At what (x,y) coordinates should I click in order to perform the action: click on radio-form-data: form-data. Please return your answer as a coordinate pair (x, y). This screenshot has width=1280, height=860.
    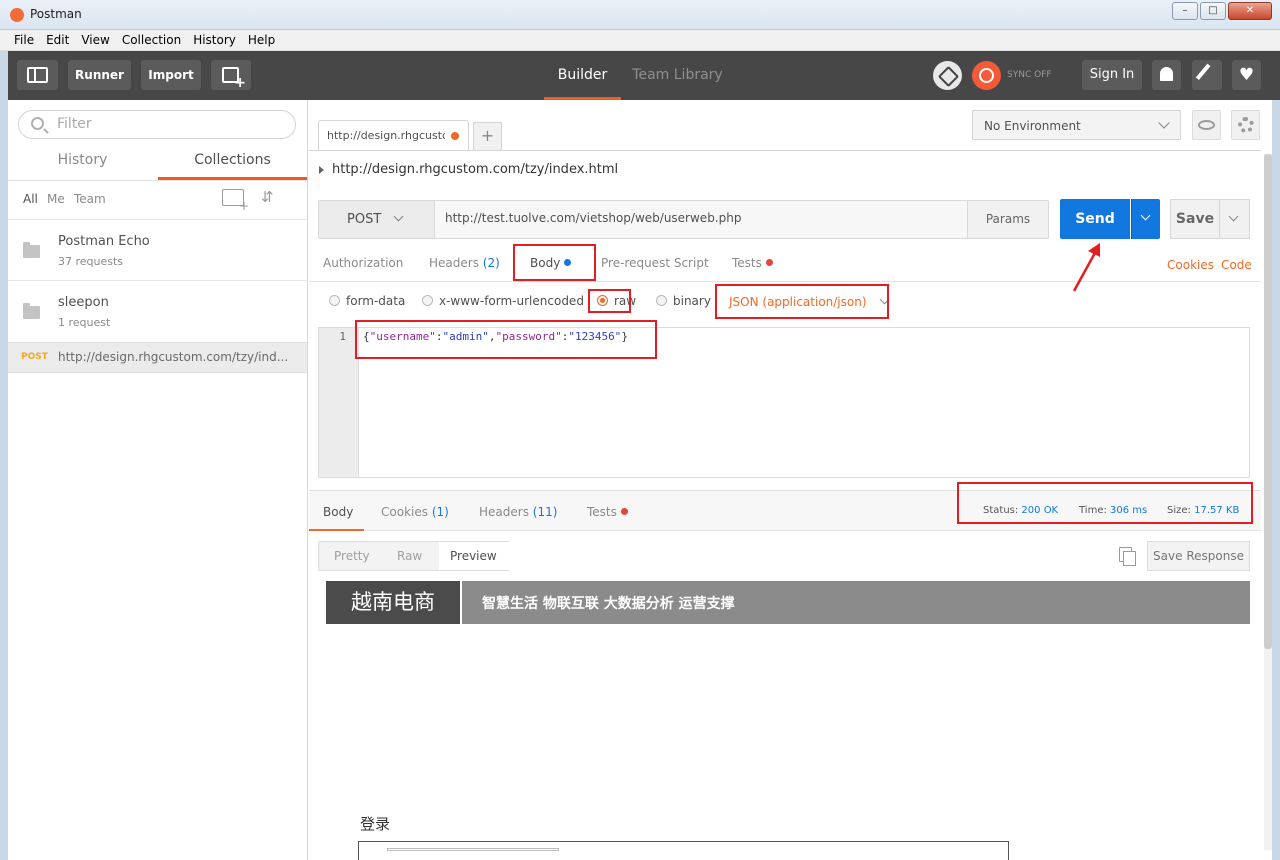
    Looking at the image, I should click on (367, 301).